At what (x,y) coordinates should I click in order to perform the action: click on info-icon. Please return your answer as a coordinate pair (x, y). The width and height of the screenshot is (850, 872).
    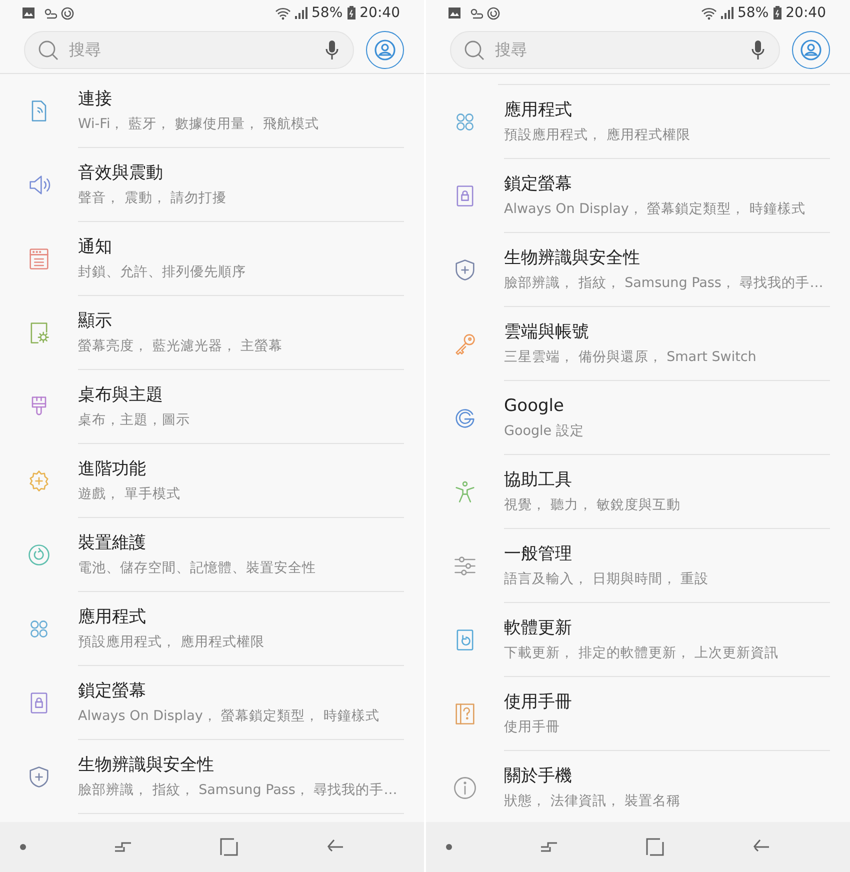
    Looking at the image, I should click on (465, 788).